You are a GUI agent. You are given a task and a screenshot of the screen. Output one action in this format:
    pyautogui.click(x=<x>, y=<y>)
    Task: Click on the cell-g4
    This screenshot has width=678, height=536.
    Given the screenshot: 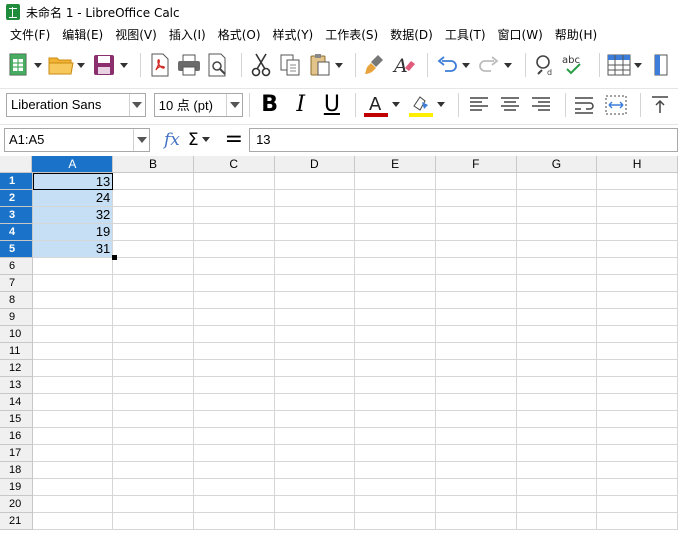 What is the action you would take?
    pyautogui.click(x=557, y=232)
    